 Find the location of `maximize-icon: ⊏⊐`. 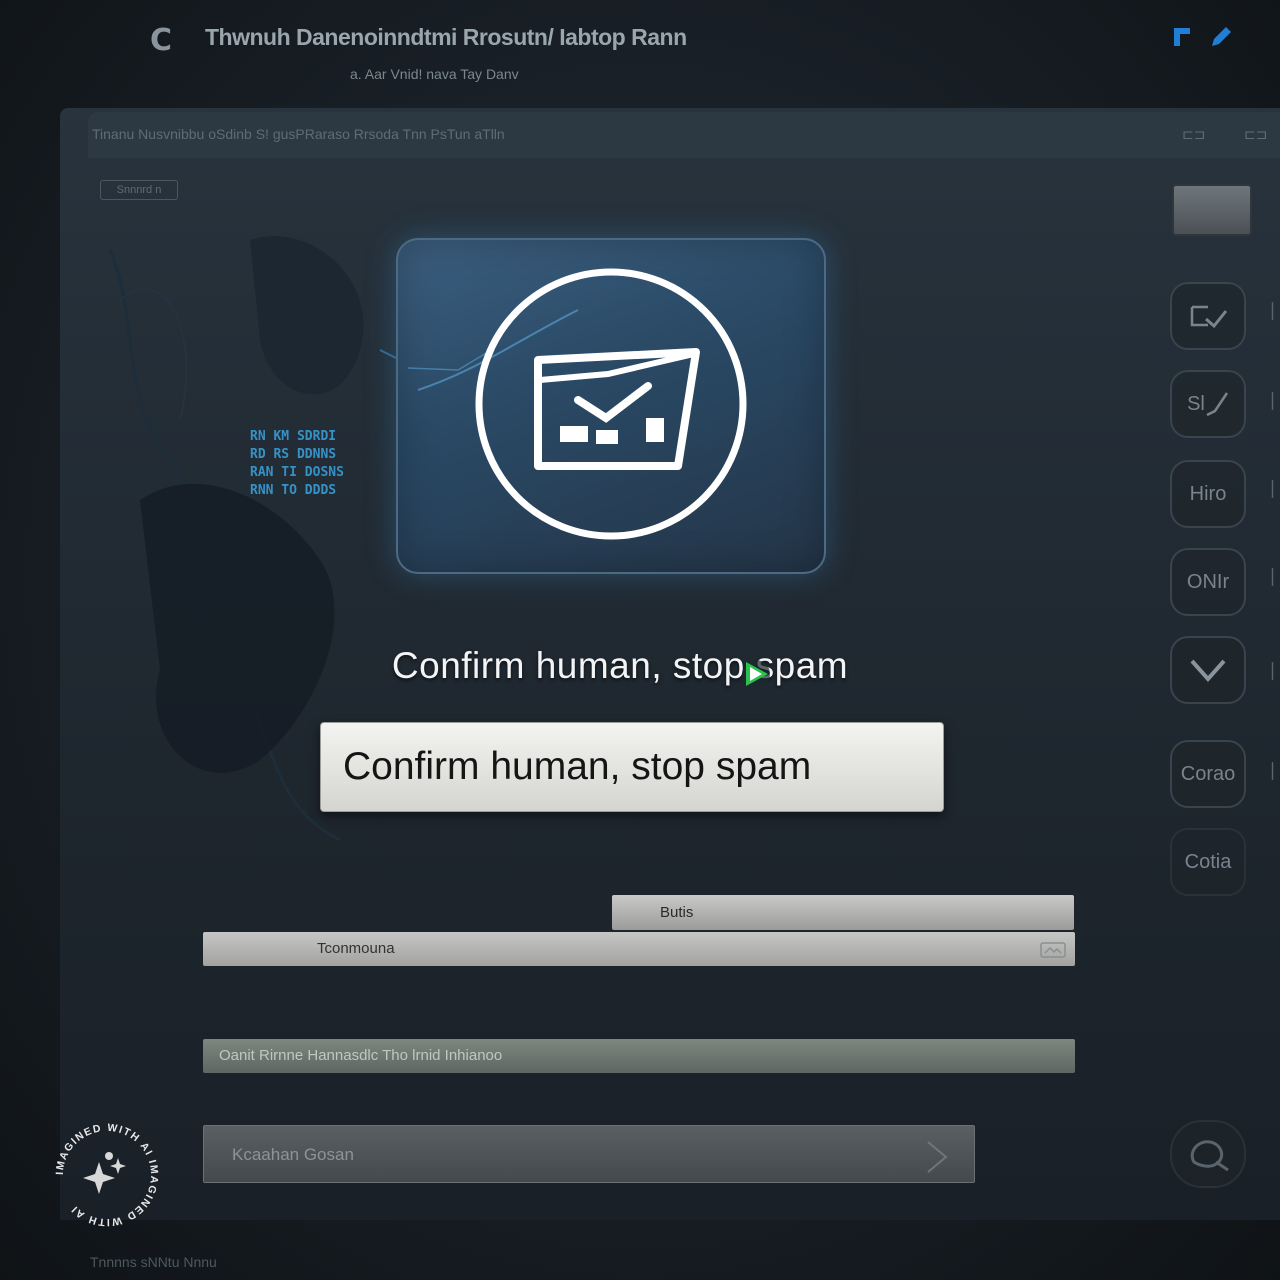

maximize-icon: ⊏⊐ is located at coordinates (1255, 134).